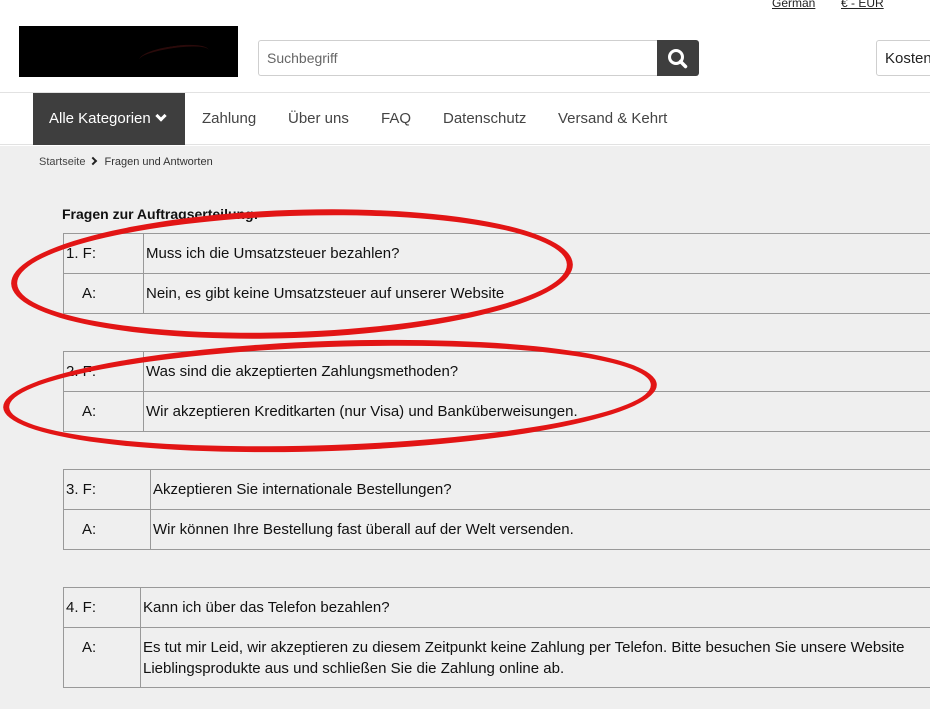 The width and height of the screenshot is (930, 709). I want to click on site-logo, so click(128, 51).